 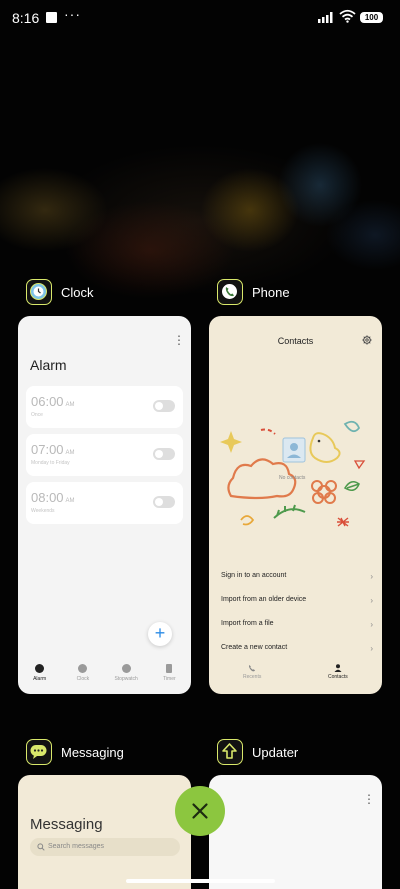 What do you see at coordinates (297, 627) in the screenshot?
I see `import-file-option: Import from a file ›` at bounding box center [297, 627].